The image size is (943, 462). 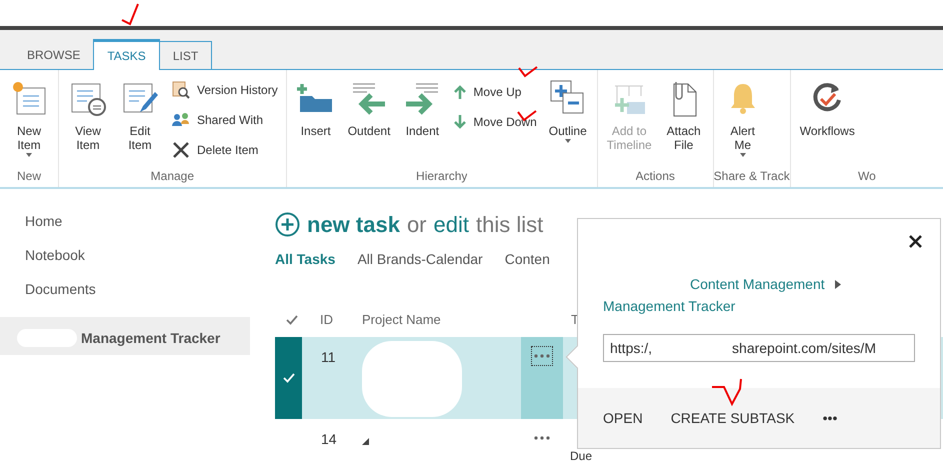 I want to click on breadcrumb-link: Management Tracker, so click(x=657, y=306).